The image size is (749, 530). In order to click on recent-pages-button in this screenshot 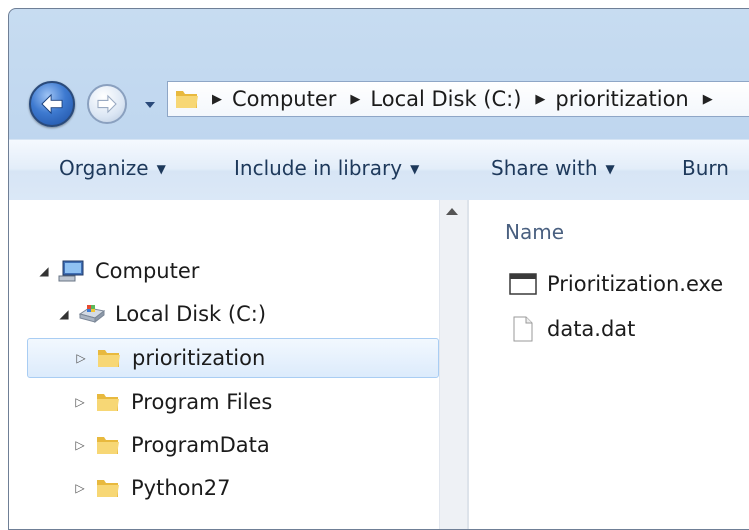, I will do `click(150, 104)`.